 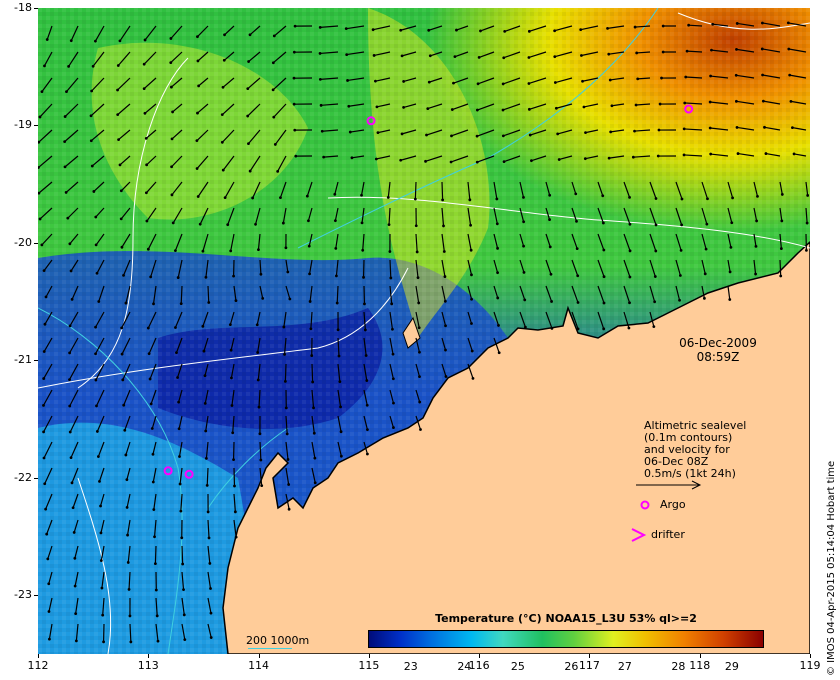 I want to click on lon-tick-label: 117, so click(x=589, y=665).